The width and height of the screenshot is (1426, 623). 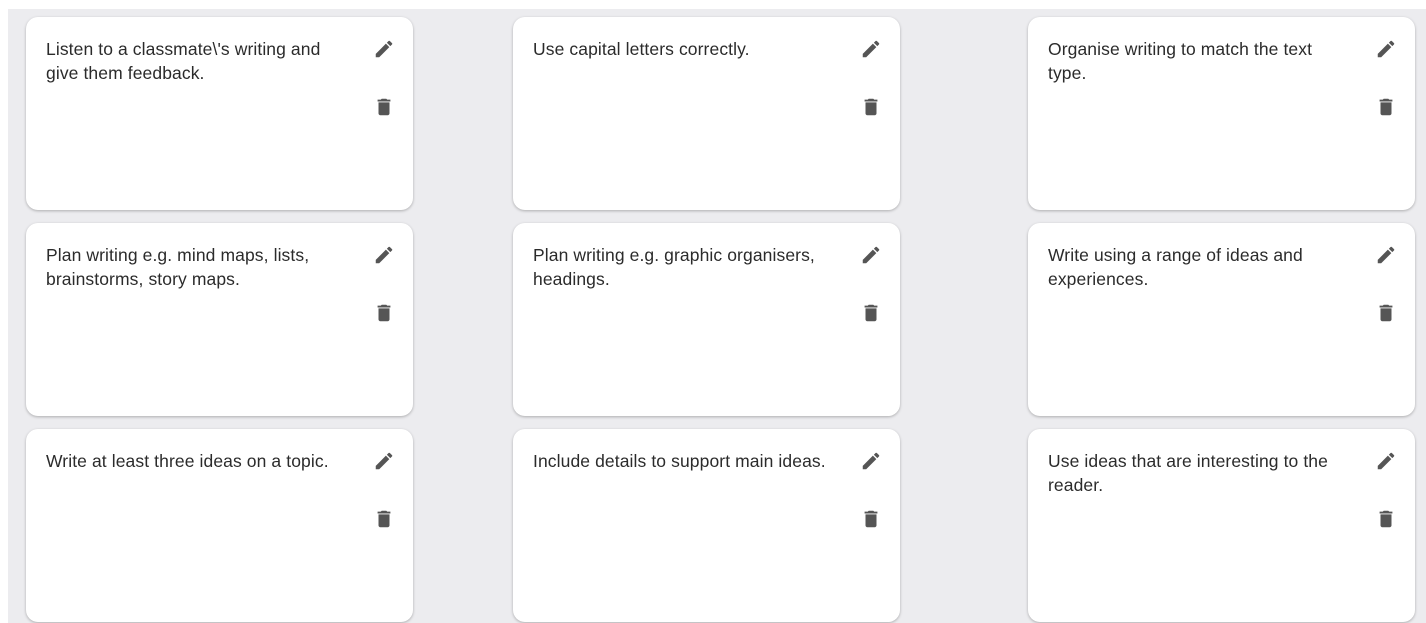 I want to click on goal-card-text: Use capital letters correctly., so click(x=641, y=49).